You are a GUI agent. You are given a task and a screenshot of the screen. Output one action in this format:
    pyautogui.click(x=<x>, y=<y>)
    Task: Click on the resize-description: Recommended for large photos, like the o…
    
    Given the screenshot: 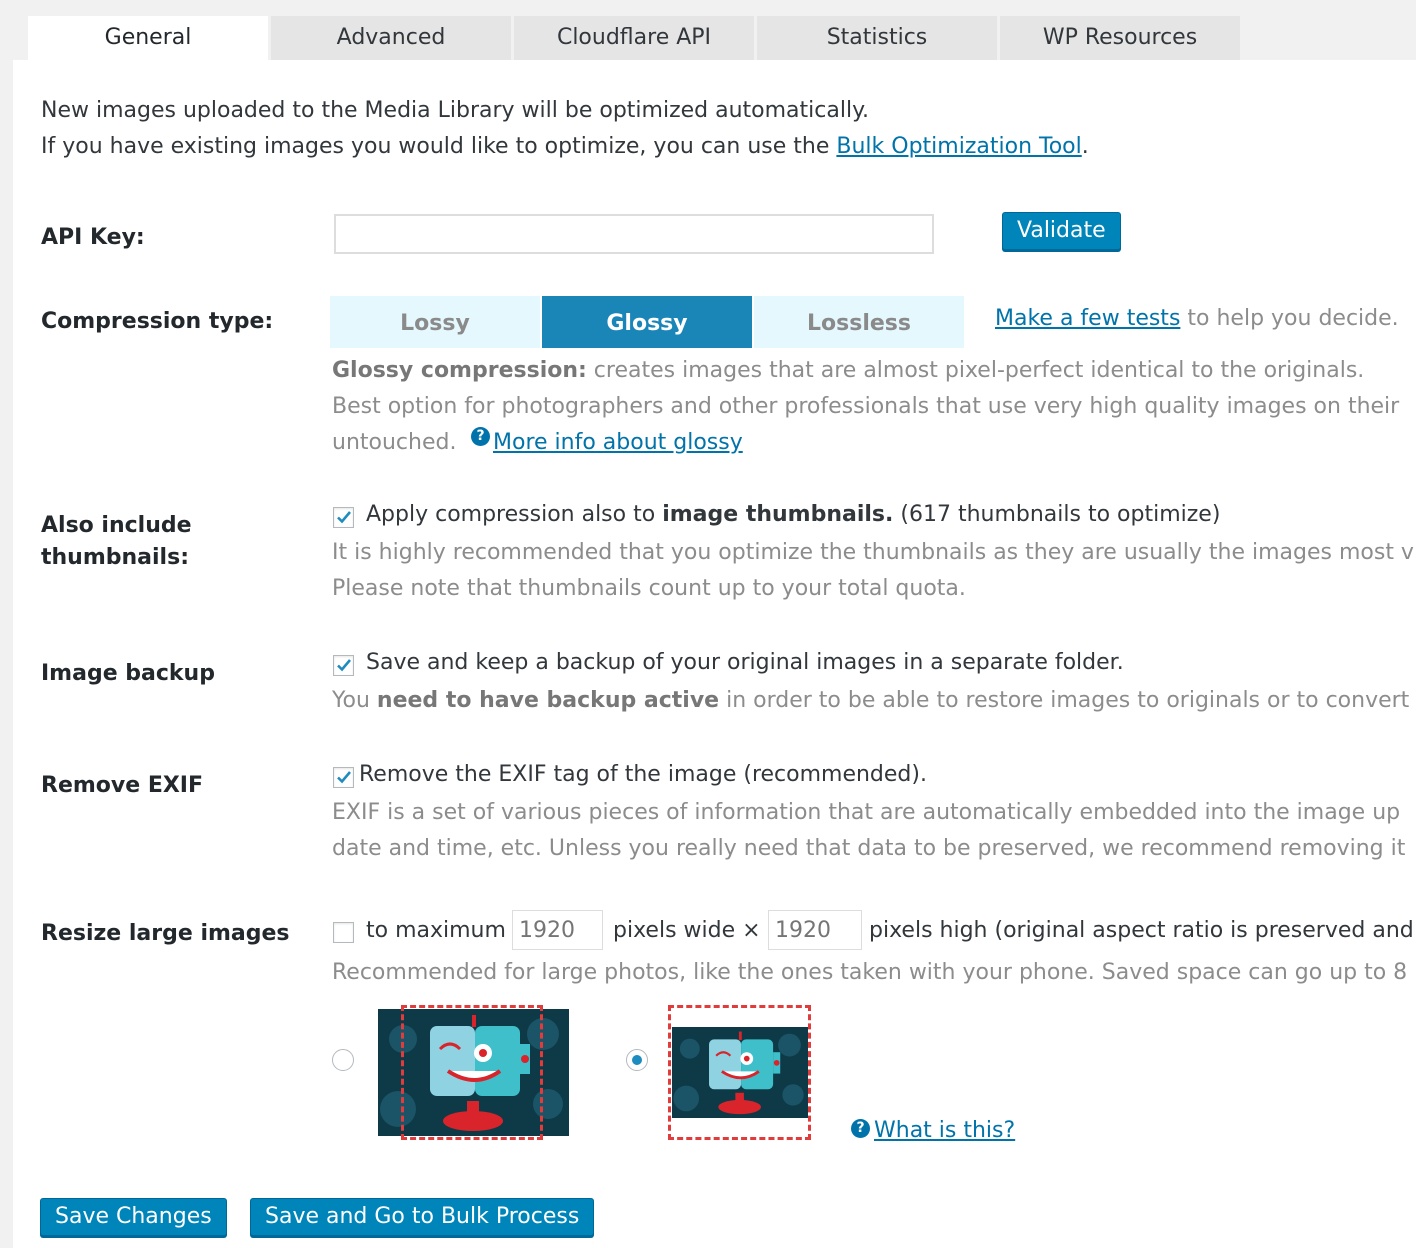 What is the action you would take?
    pyautogui.click(x=870, y=972)
    